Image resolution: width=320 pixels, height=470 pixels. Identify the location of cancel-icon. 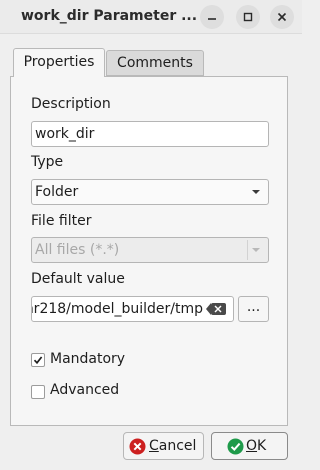
(137, 446).